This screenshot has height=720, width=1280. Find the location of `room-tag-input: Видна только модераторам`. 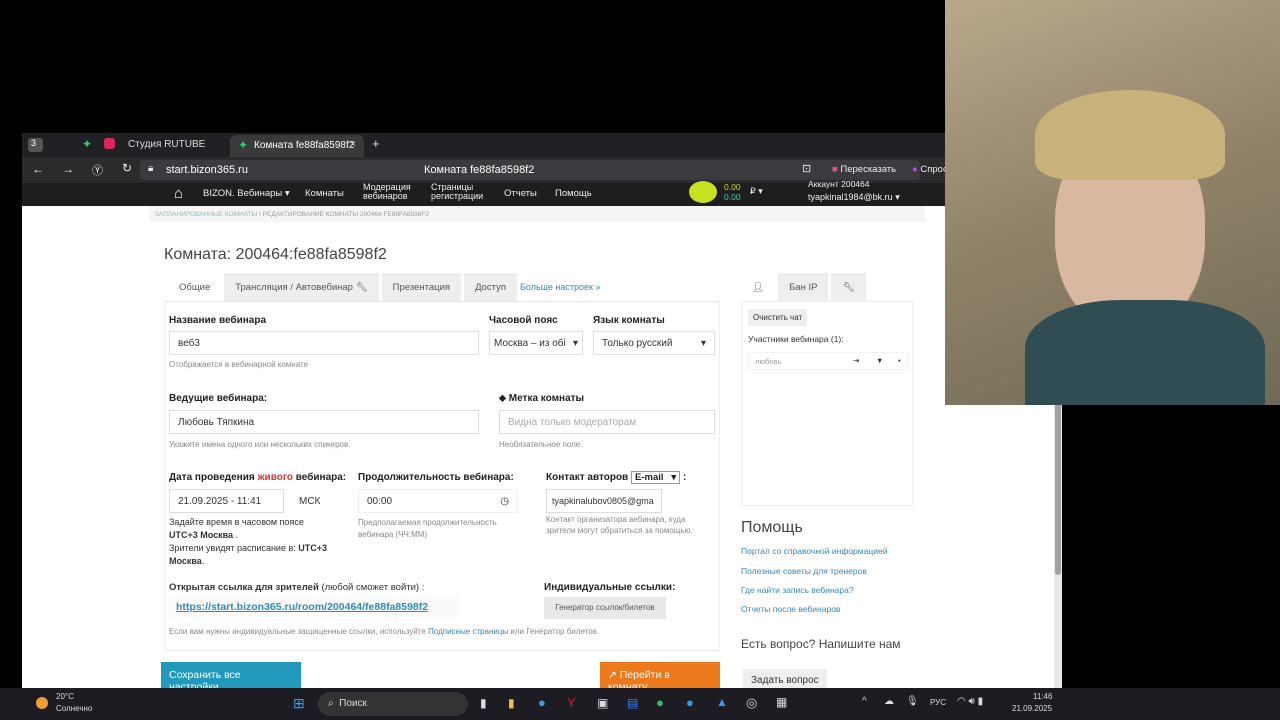

room-tag-input: Видна только модераторам is located at coordinates (607, 422).